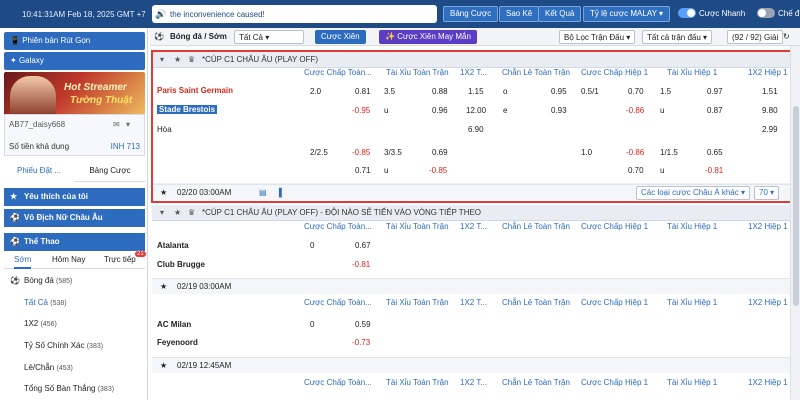 The image size is (800, 400). I want to click on list-item-total-goals: Tổng Số Bàn Thắng (383), so click(74, 388).